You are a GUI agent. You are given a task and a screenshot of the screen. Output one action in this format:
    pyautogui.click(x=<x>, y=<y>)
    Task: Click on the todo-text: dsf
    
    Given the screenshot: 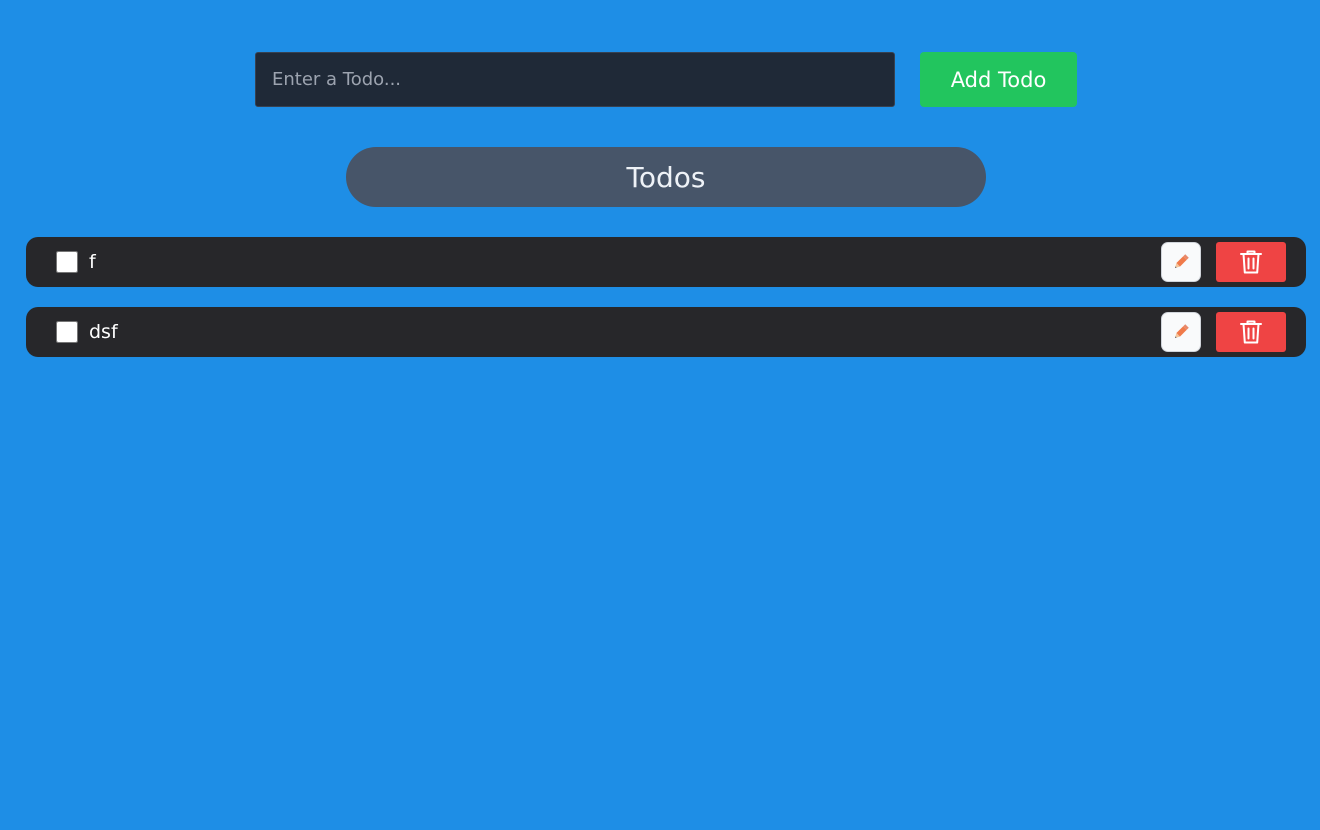 What is the action you would take?
    pyautogui.click(x=103, y=332)
    